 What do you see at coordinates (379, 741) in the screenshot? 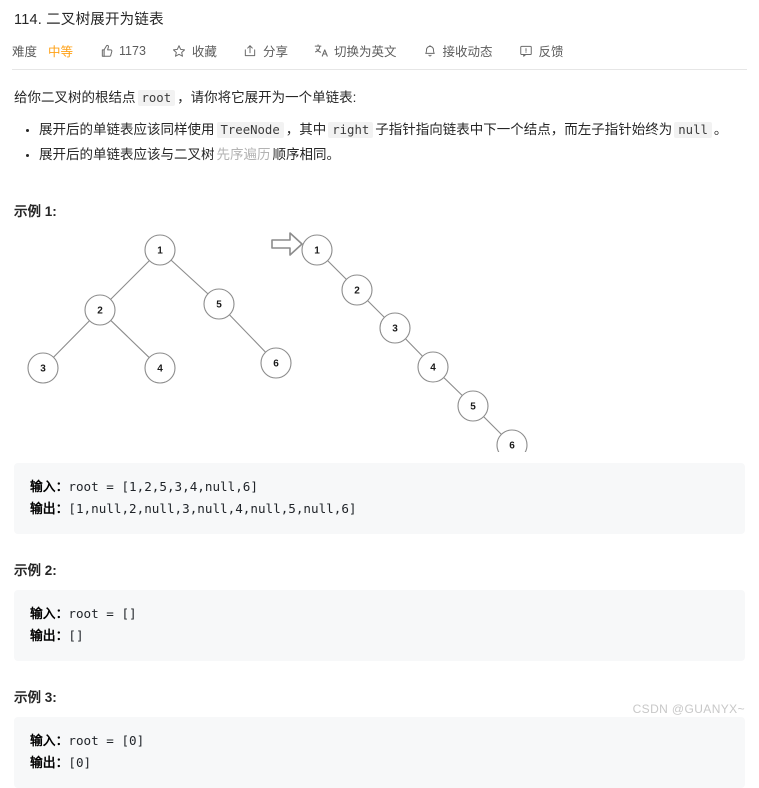
I see `code-line: 输入：root = [0]` at bounding box center [379, 741].